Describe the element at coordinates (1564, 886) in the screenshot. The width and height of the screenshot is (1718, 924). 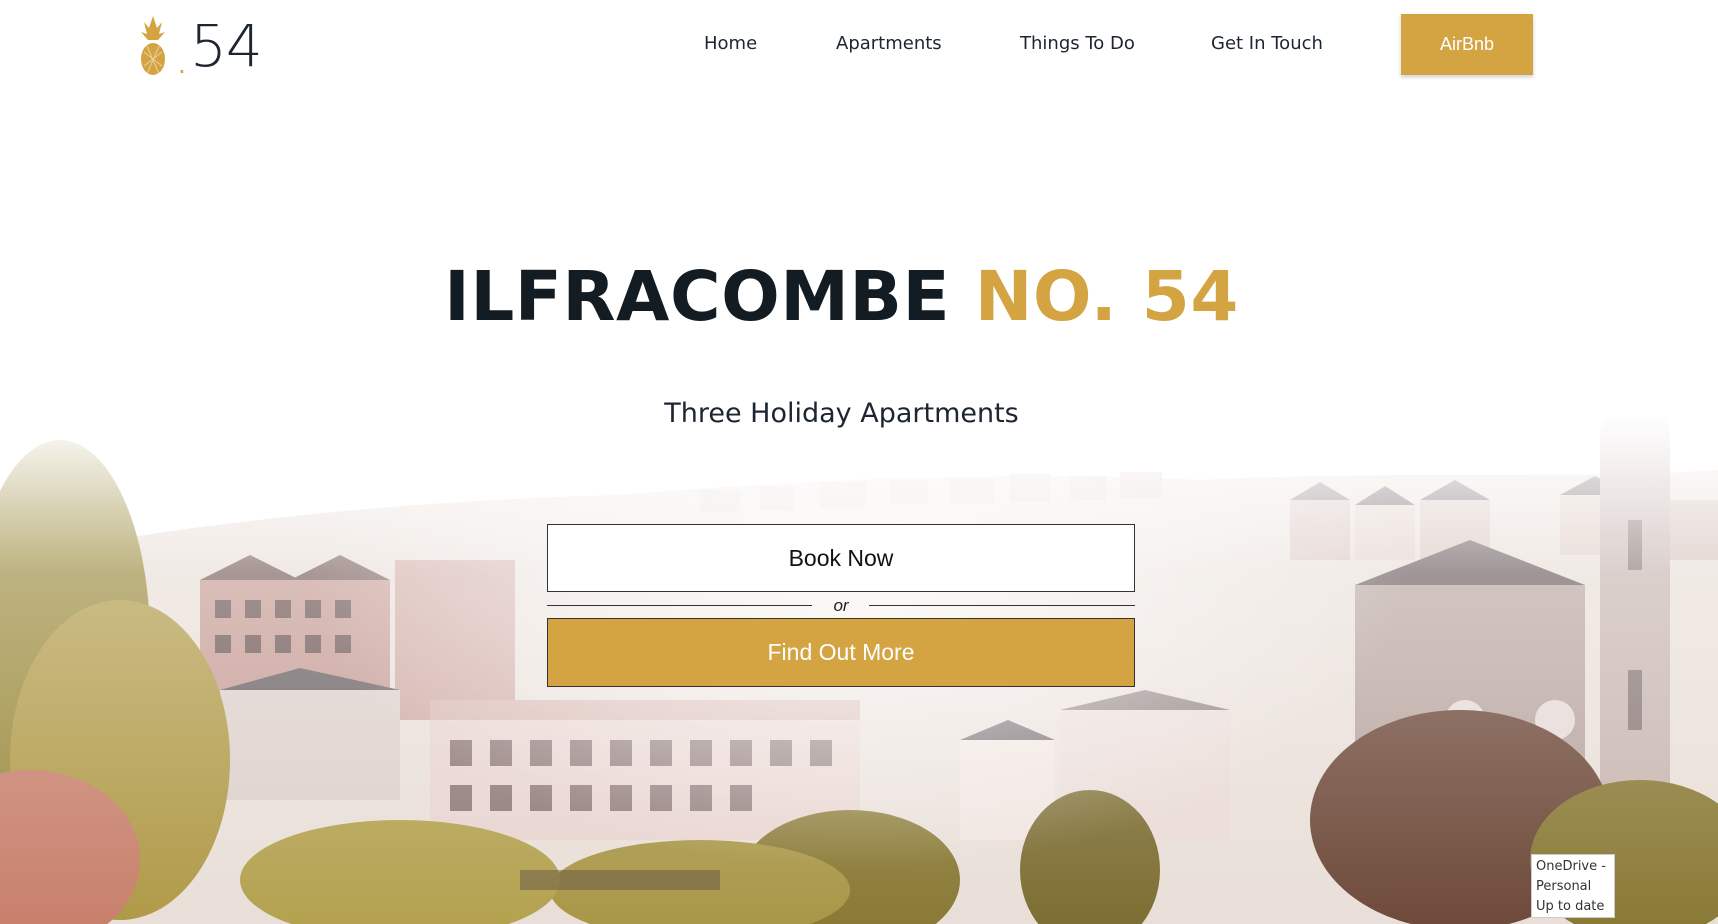
I see `toast-line-2: Personal` at that location.